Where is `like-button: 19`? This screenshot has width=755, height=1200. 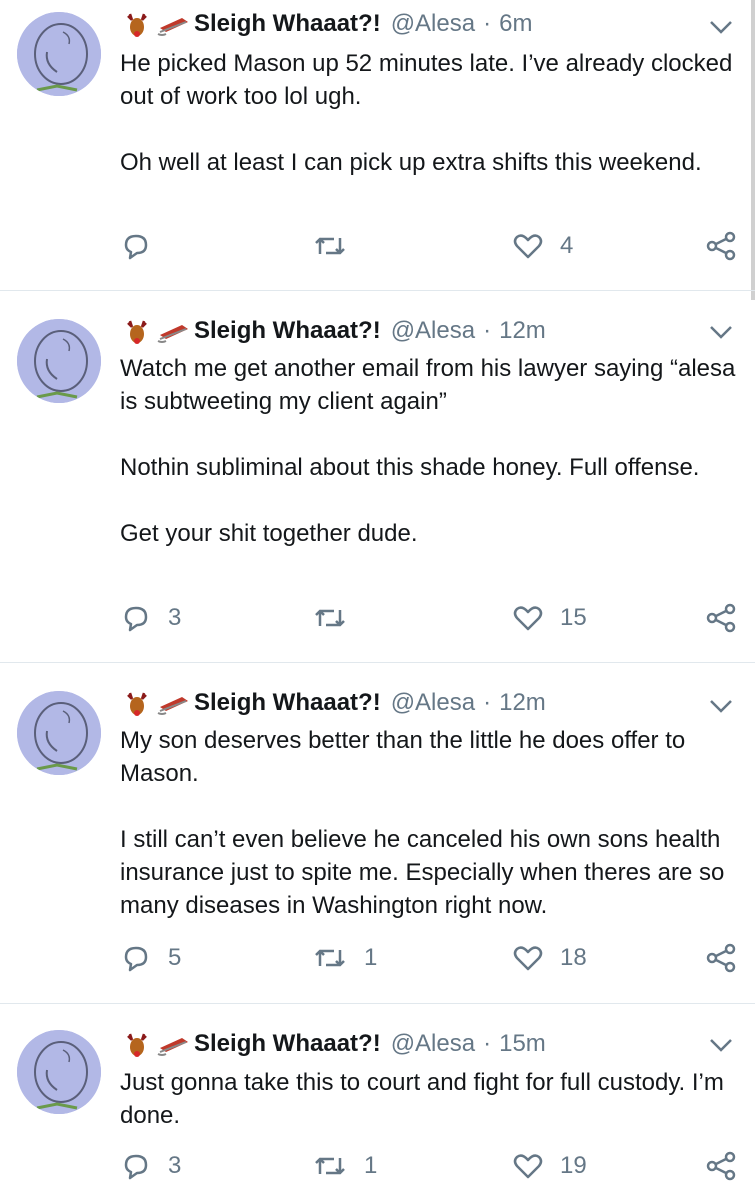
like-button: 19 is located at coordinates (549, 1166).